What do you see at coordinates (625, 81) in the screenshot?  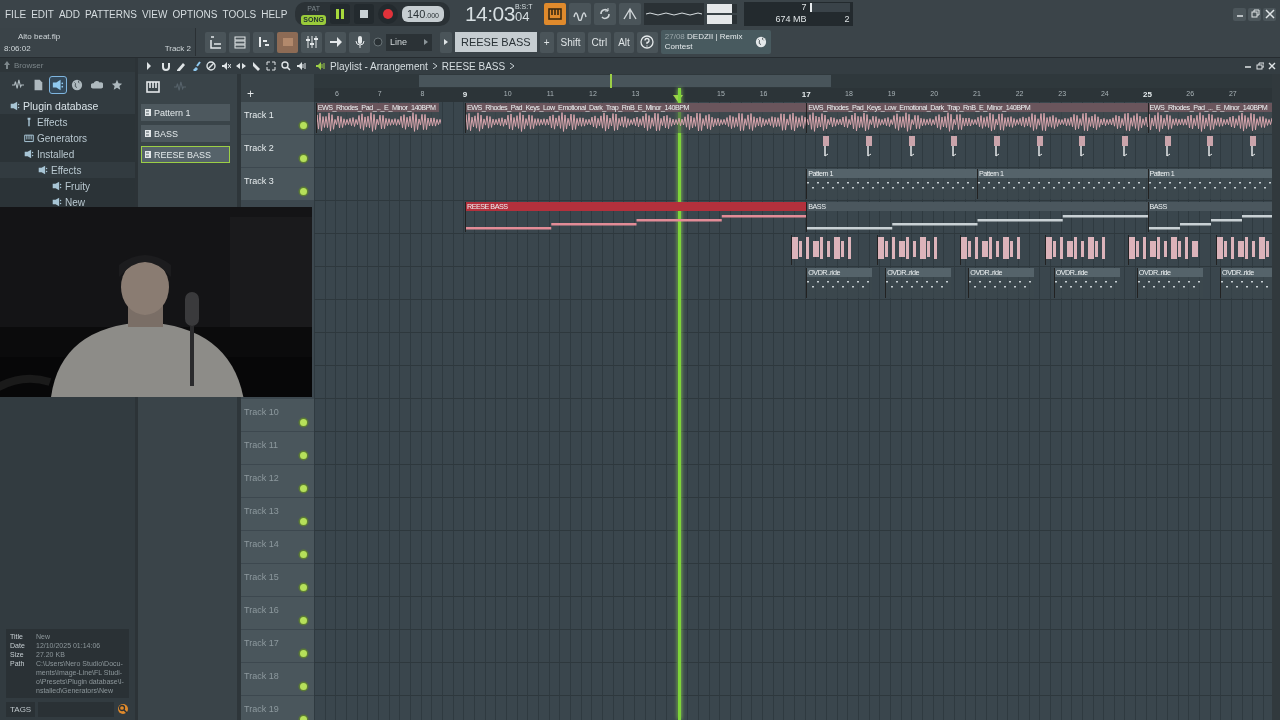 I see `scroll-thumb` at bounding box center [625, 81].